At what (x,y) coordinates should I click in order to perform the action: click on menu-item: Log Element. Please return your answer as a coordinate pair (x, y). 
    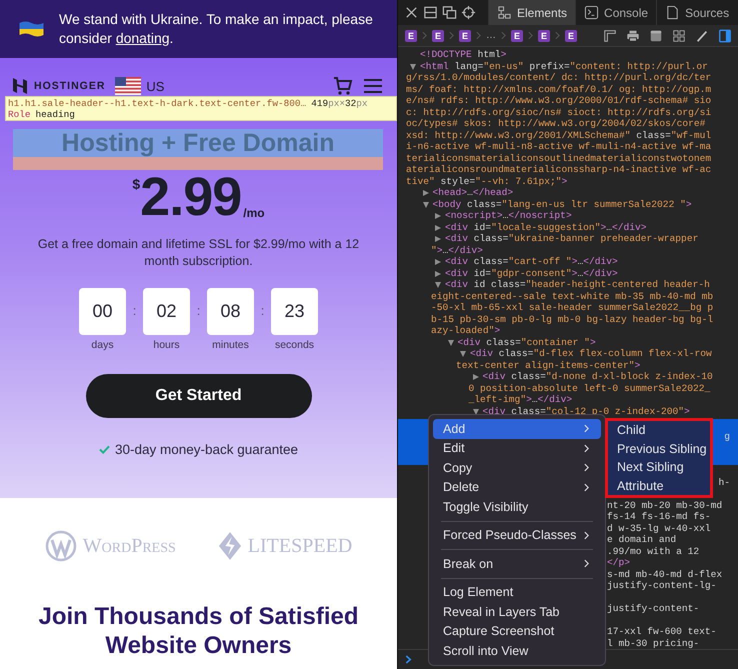
    Looking at the image, I should click on (517, 592).